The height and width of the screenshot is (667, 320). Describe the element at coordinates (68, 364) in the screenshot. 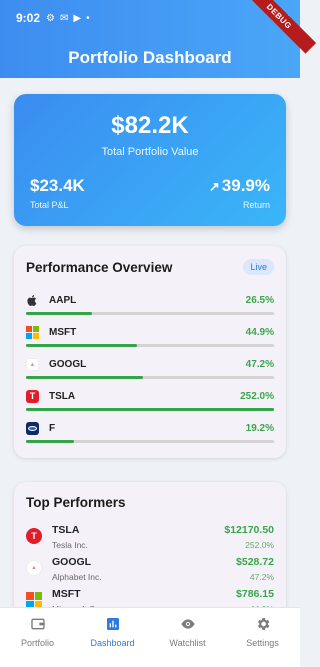

I see `ticker-label: GOOGL` at that location.